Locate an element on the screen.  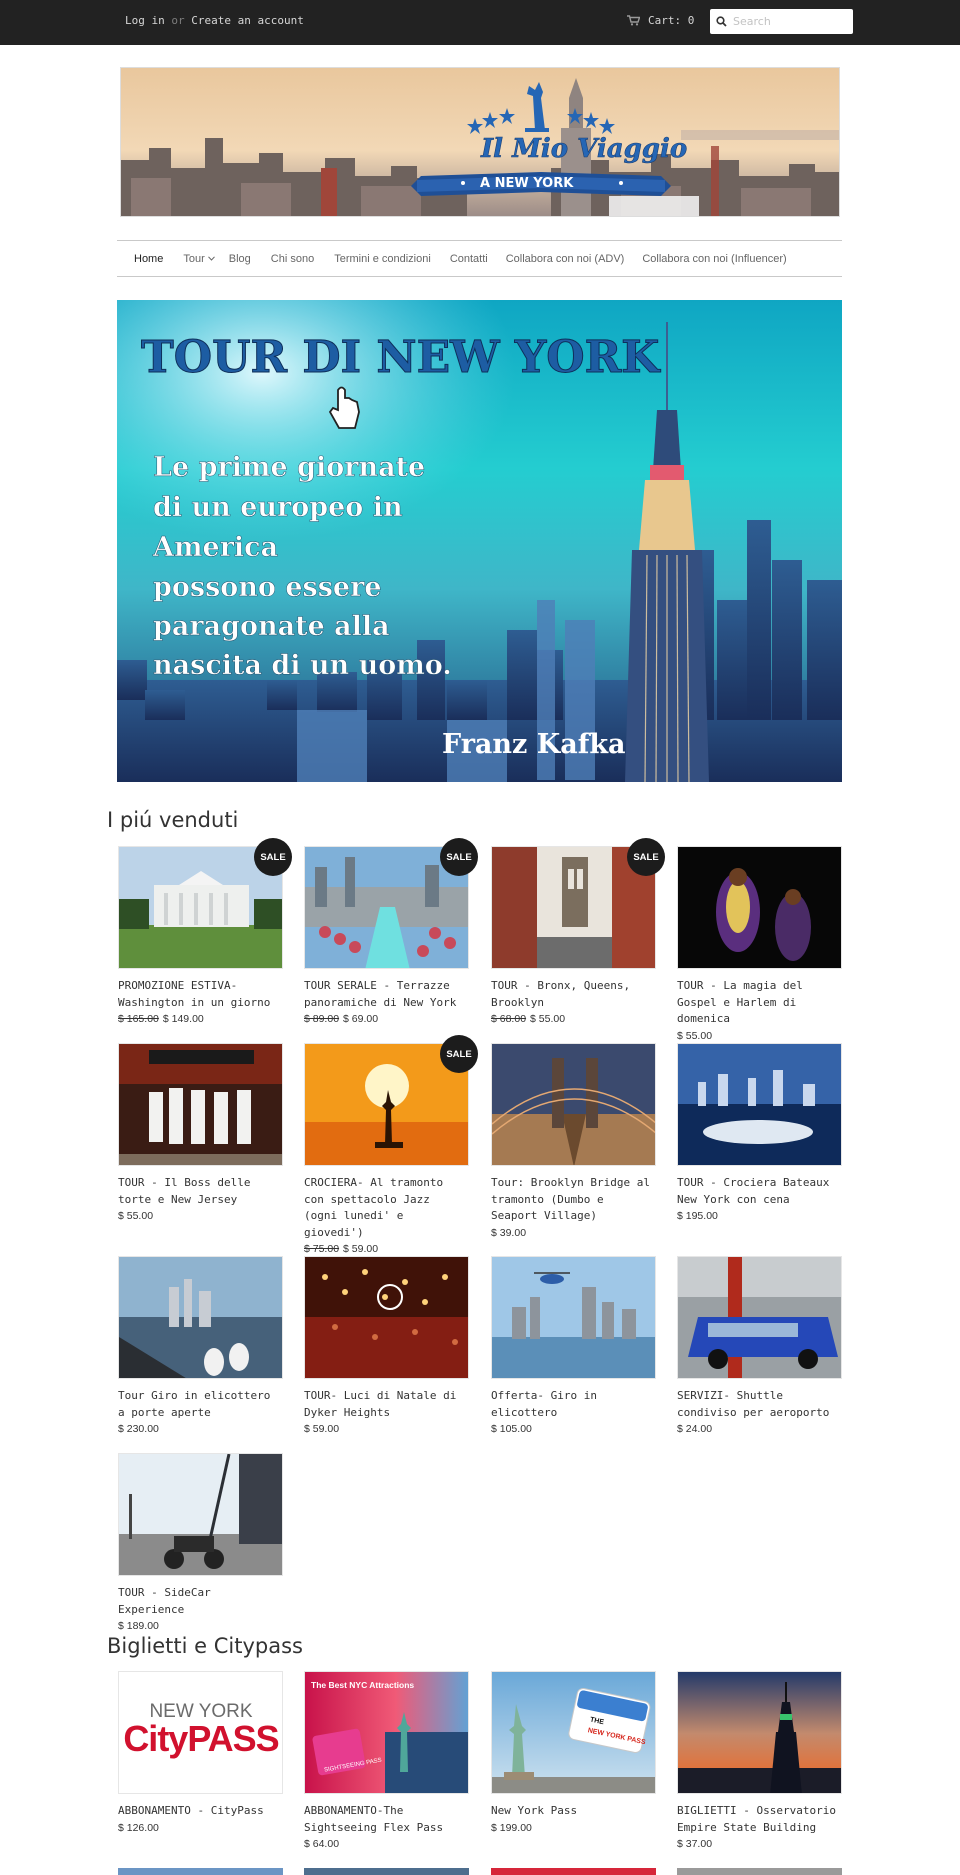
banner-subtitle: A NEW YORK is located at coordinates (527, 183).